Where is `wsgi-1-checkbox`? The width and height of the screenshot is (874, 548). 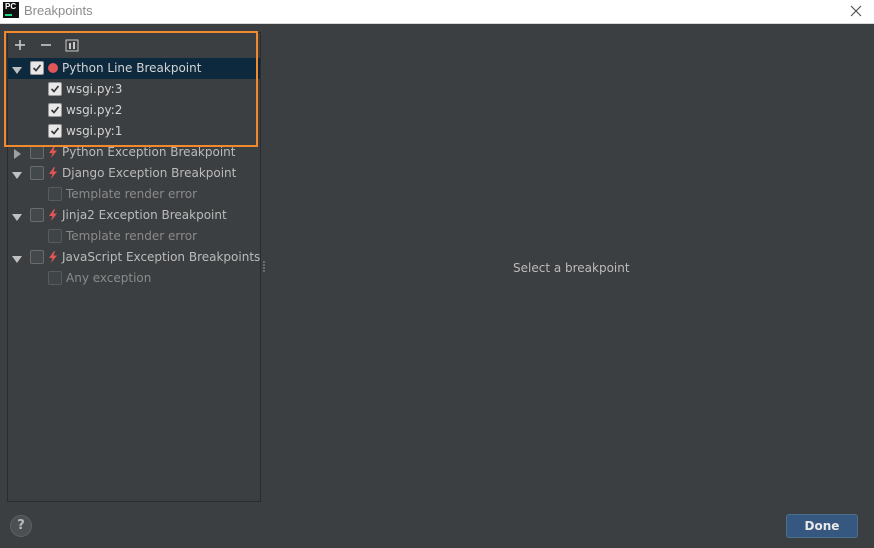
wsgi-1-checkbox is located at coordinates (55, 131).